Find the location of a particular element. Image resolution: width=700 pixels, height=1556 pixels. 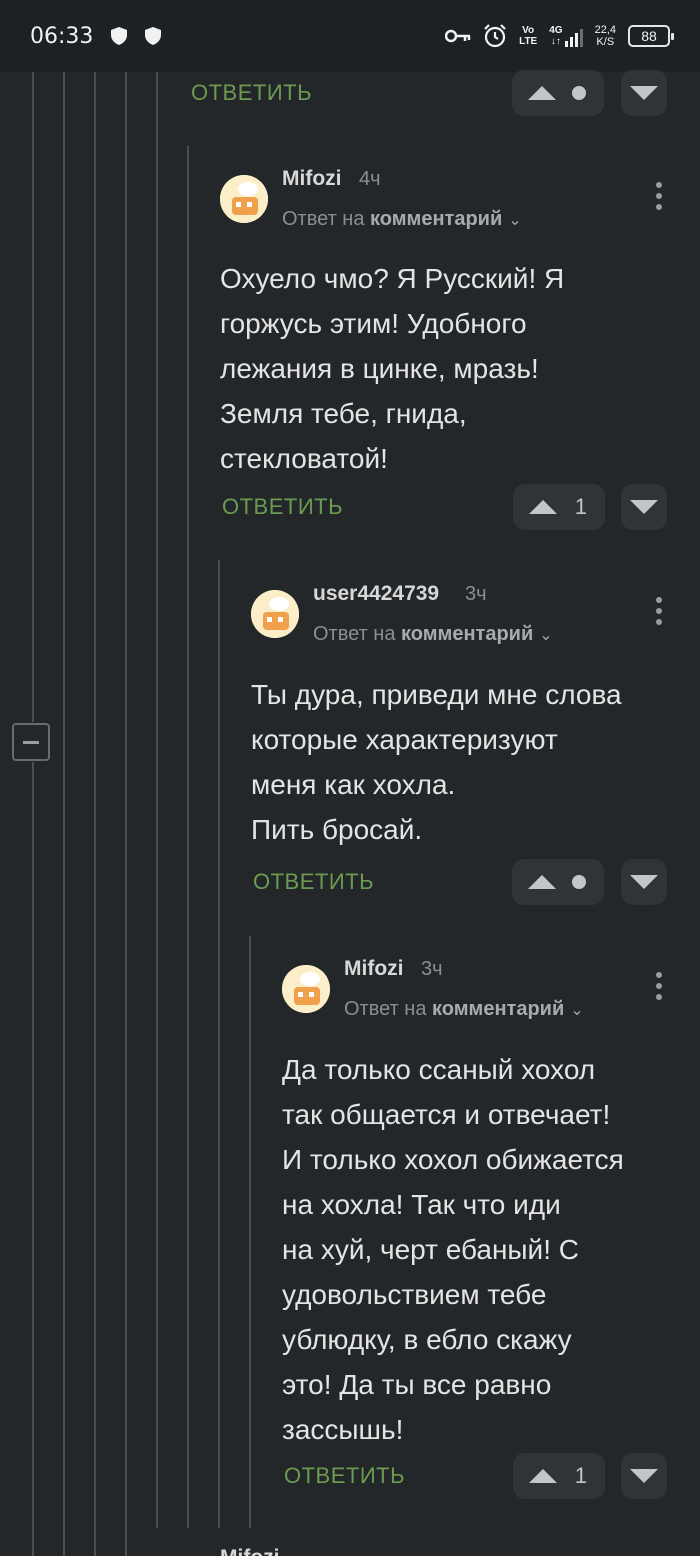

alarm-icon is located at coordinates (495, 36).